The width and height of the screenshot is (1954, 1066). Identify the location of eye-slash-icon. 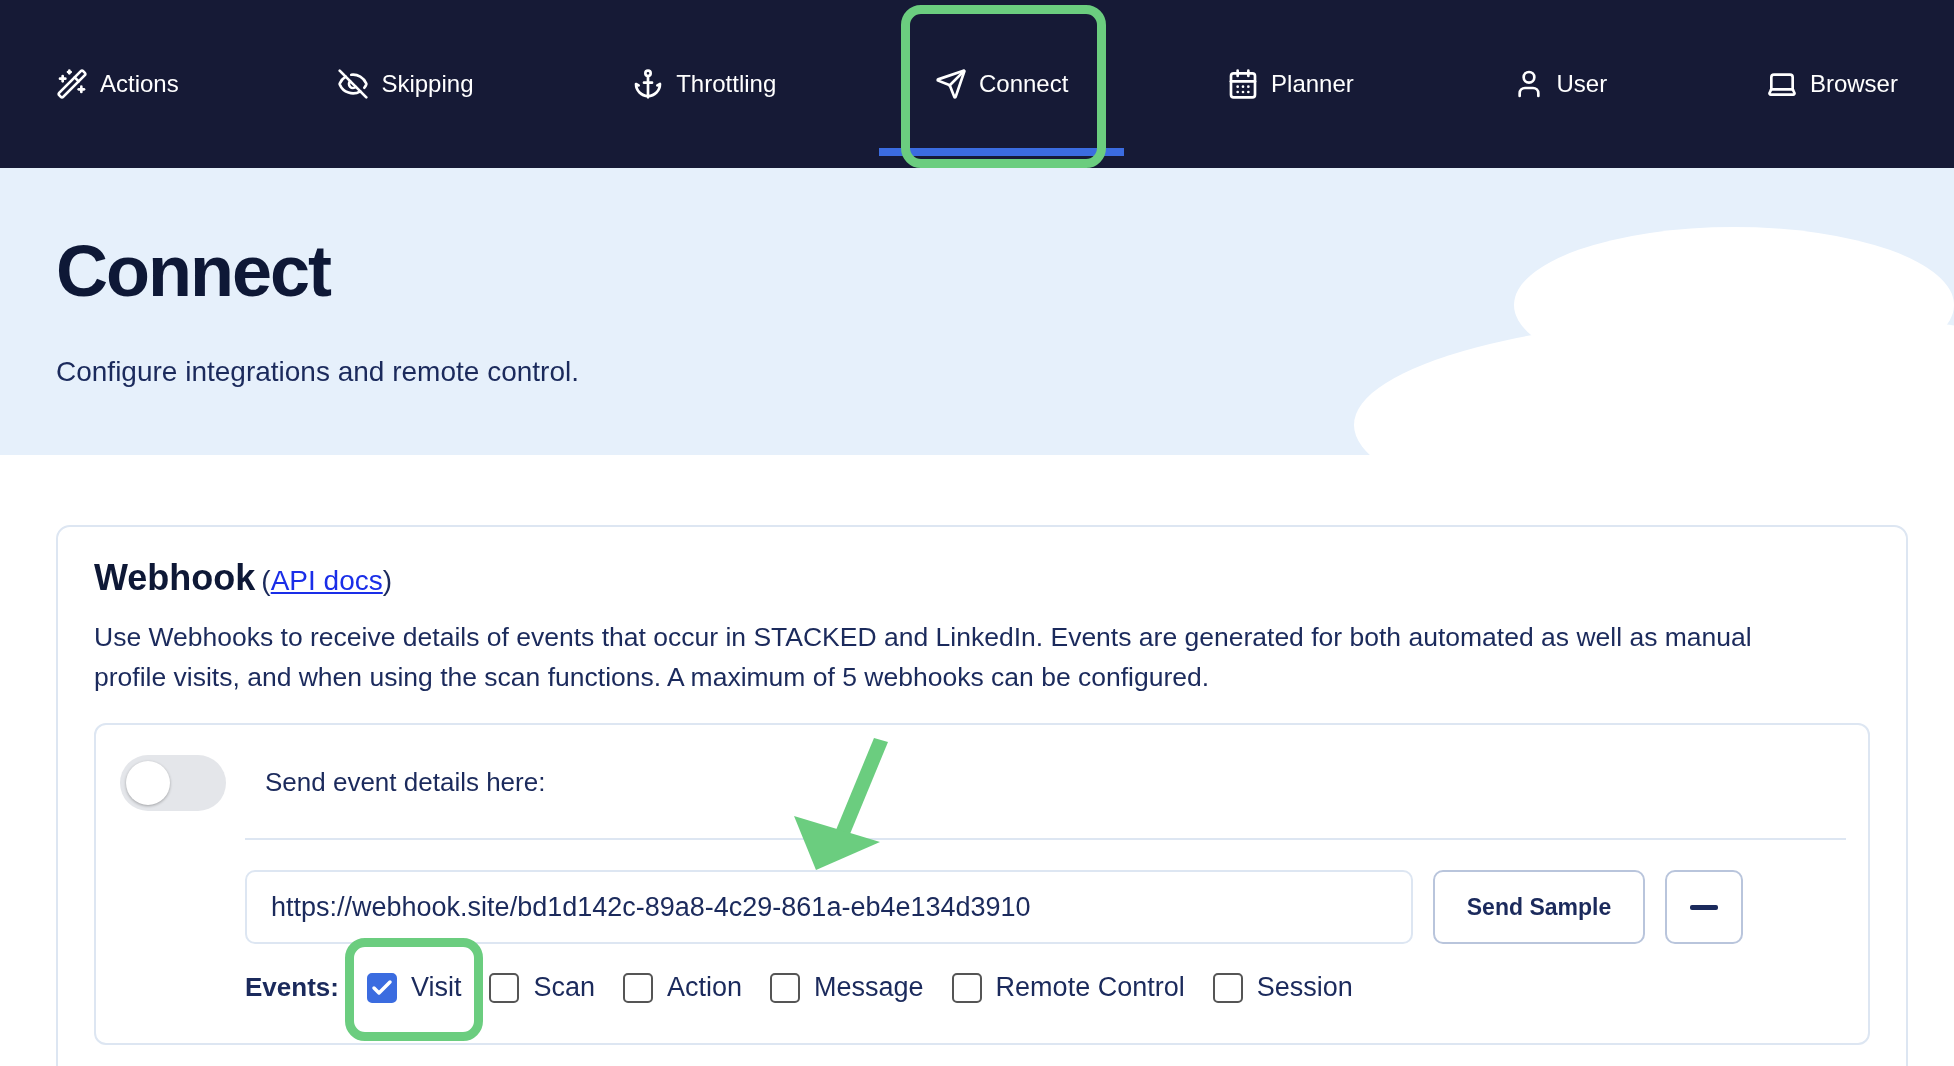
(353, 84).